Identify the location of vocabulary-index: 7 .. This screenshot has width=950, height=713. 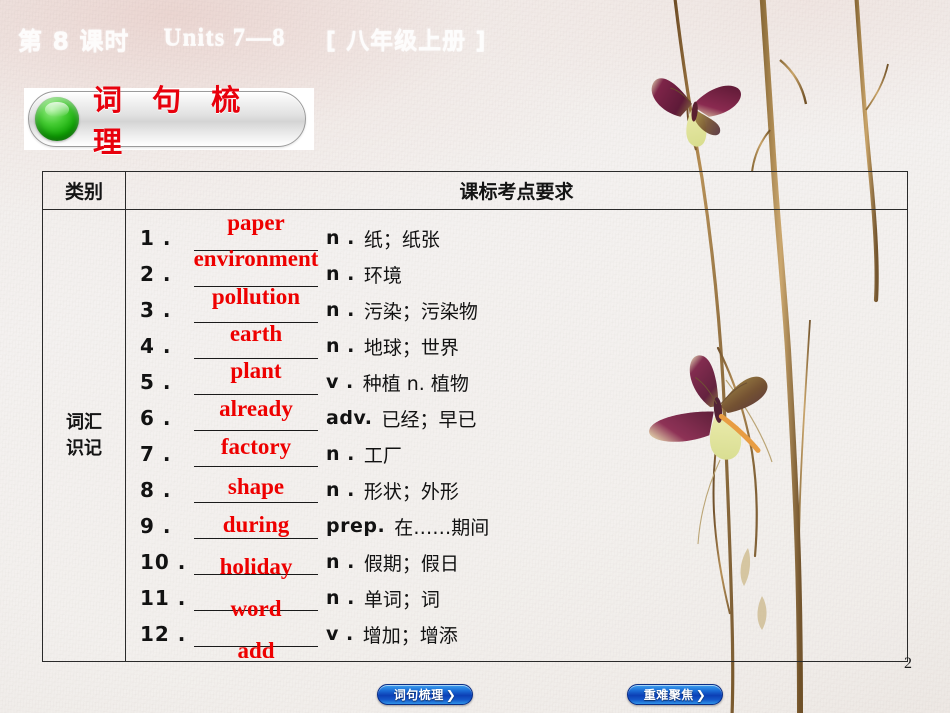
(156, 454).